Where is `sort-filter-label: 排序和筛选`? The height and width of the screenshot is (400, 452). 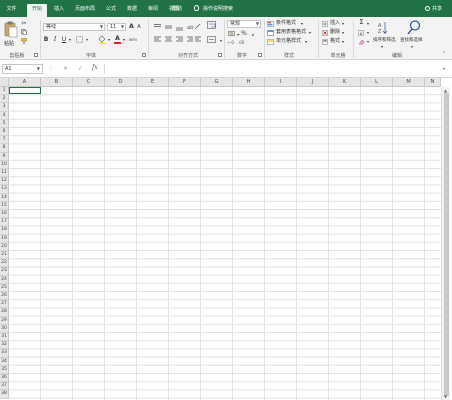 sort-filter-label: 排序和筛选 is located at coordinates (384, 40).